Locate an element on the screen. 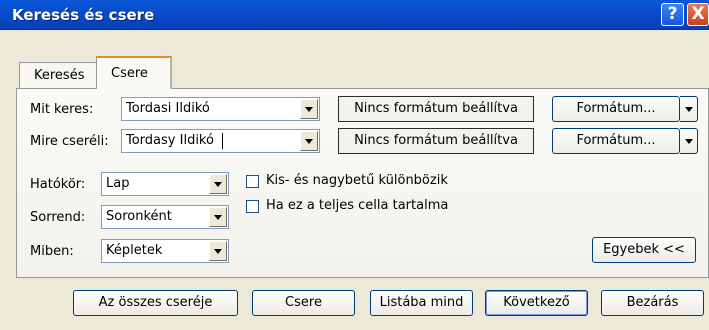 This screenshot has width=709, height=330. find-format-status: Nincs formátum beállítva is located at coordinates (436, 109).